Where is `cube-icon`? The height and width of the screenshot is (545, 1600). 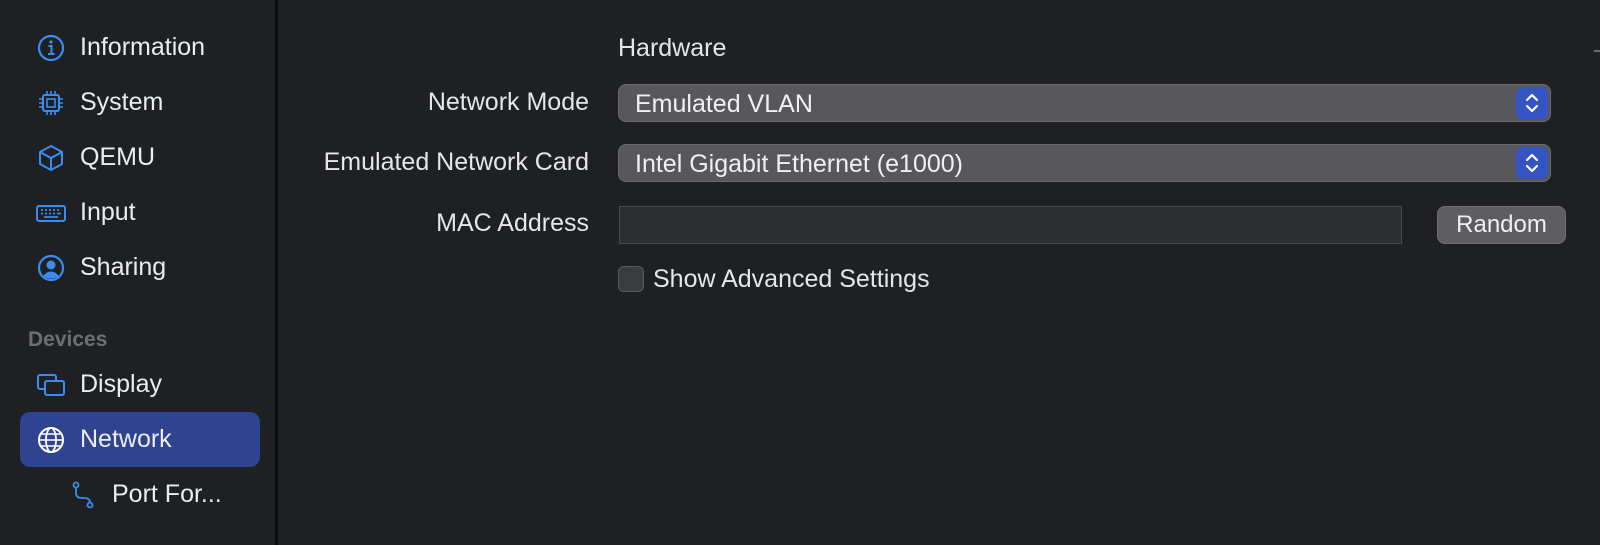
cube-icon is located at coordinates (51, 158).